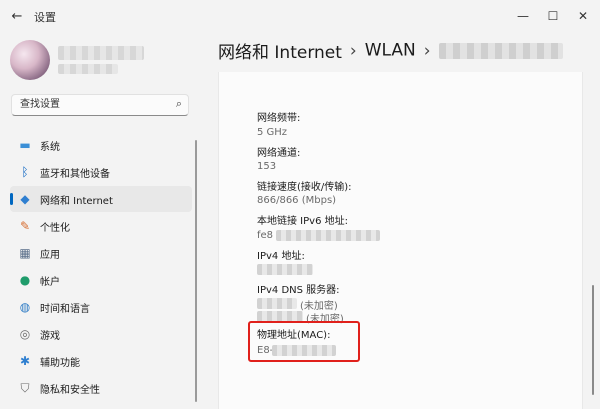 This screenshot has width=600, height=409. What do you see at coordinates (30, 60) in the screenshot?
I see `avatar` at bounding box center [30, 60].